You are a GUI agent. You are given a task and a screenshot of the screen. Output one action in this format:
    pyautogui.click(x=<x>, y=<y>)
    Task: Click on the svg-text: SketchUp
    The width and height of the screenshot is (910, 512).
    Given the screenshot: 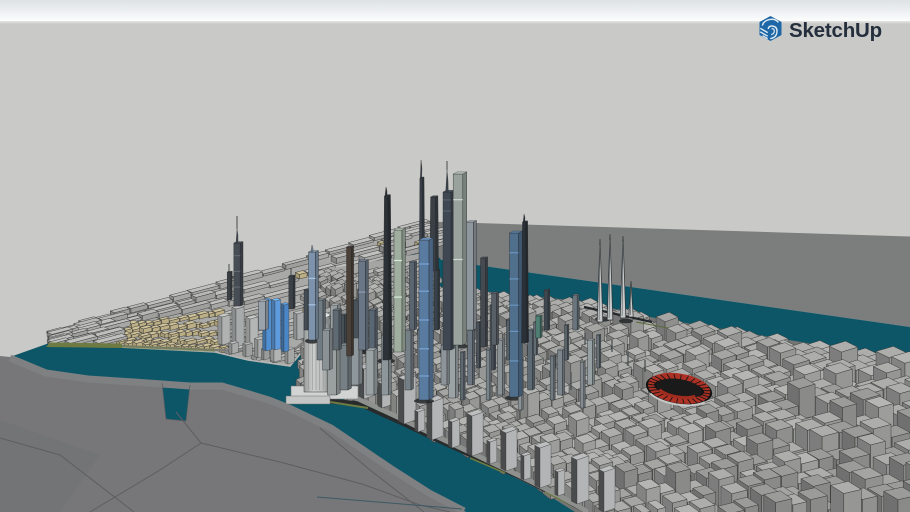 What is the action you would take?
    pyautogui.click(x=835, y=30)
    